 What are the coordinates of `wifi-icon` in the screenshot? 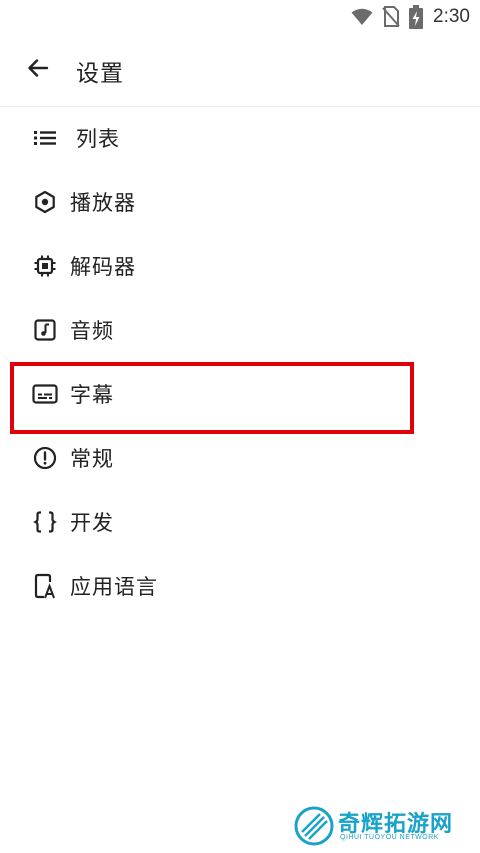 It's located at (362, 17).